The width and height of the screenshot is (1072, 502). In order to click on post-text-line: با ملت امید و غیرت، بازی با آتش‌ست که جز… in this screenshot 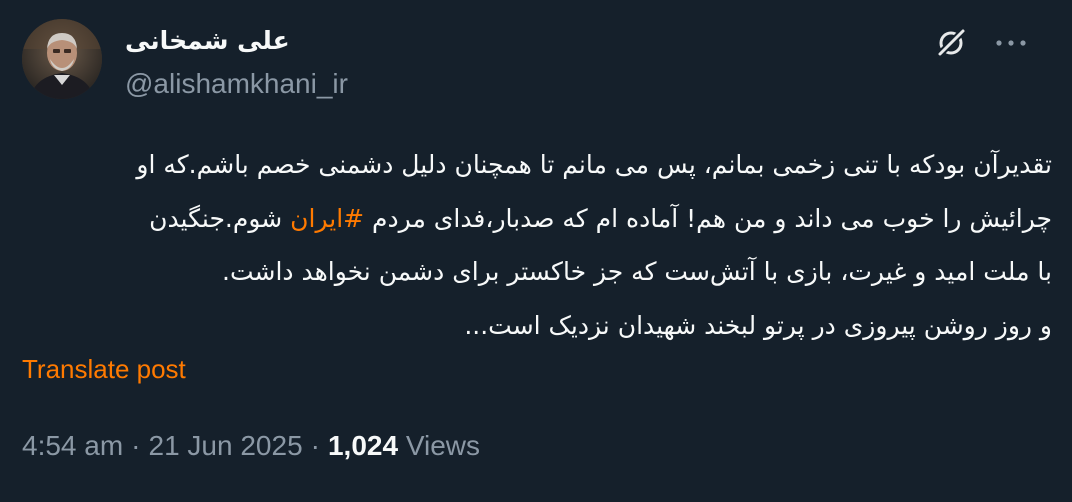, I will do `click(637, 271)`.